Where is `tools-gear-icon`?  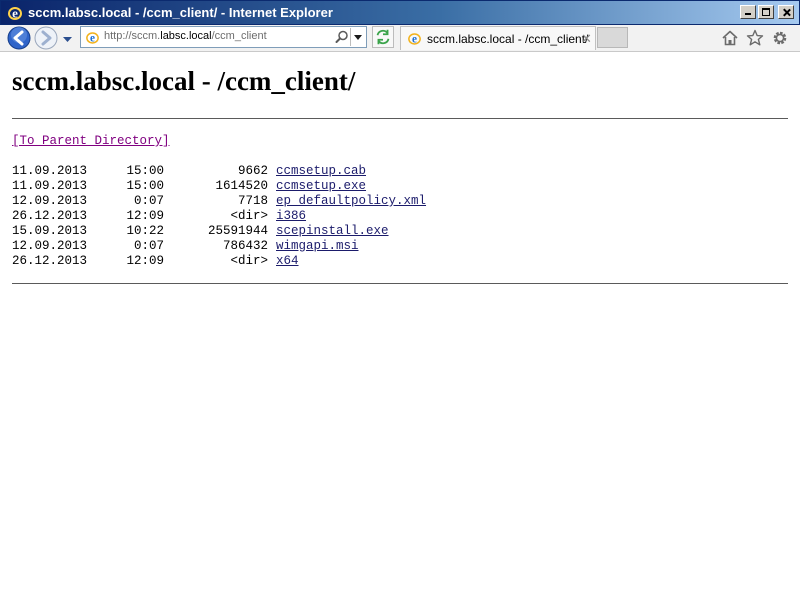 tools-gear-icon is located at coordinates (780, 38).